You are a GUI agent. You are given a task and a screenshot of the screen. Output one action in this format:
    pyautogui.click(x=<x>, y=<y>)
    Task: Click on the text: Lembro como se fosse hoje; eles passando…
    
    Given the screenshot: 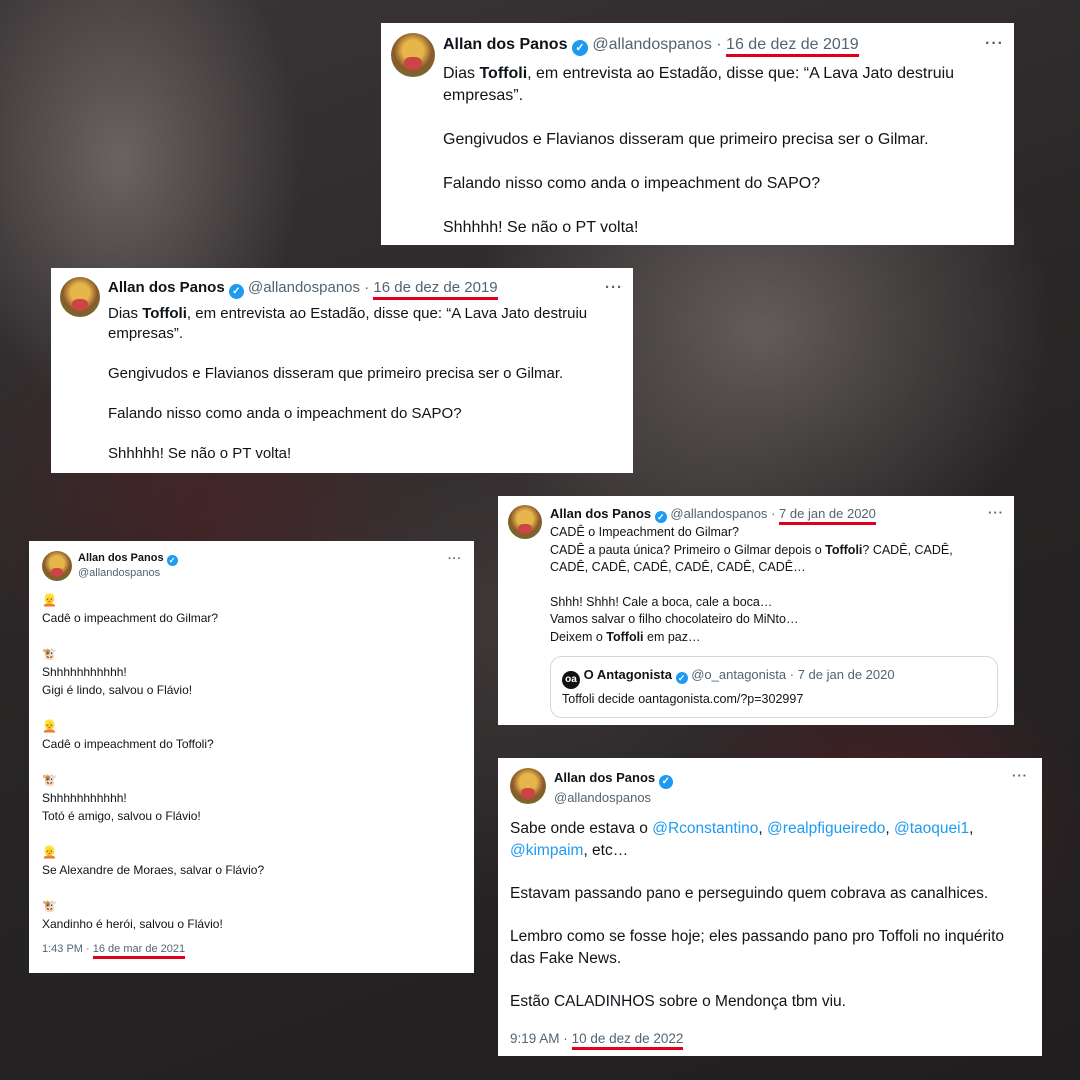 What is the action you would take?
    pyautogui.click(x=757, y=936)
    